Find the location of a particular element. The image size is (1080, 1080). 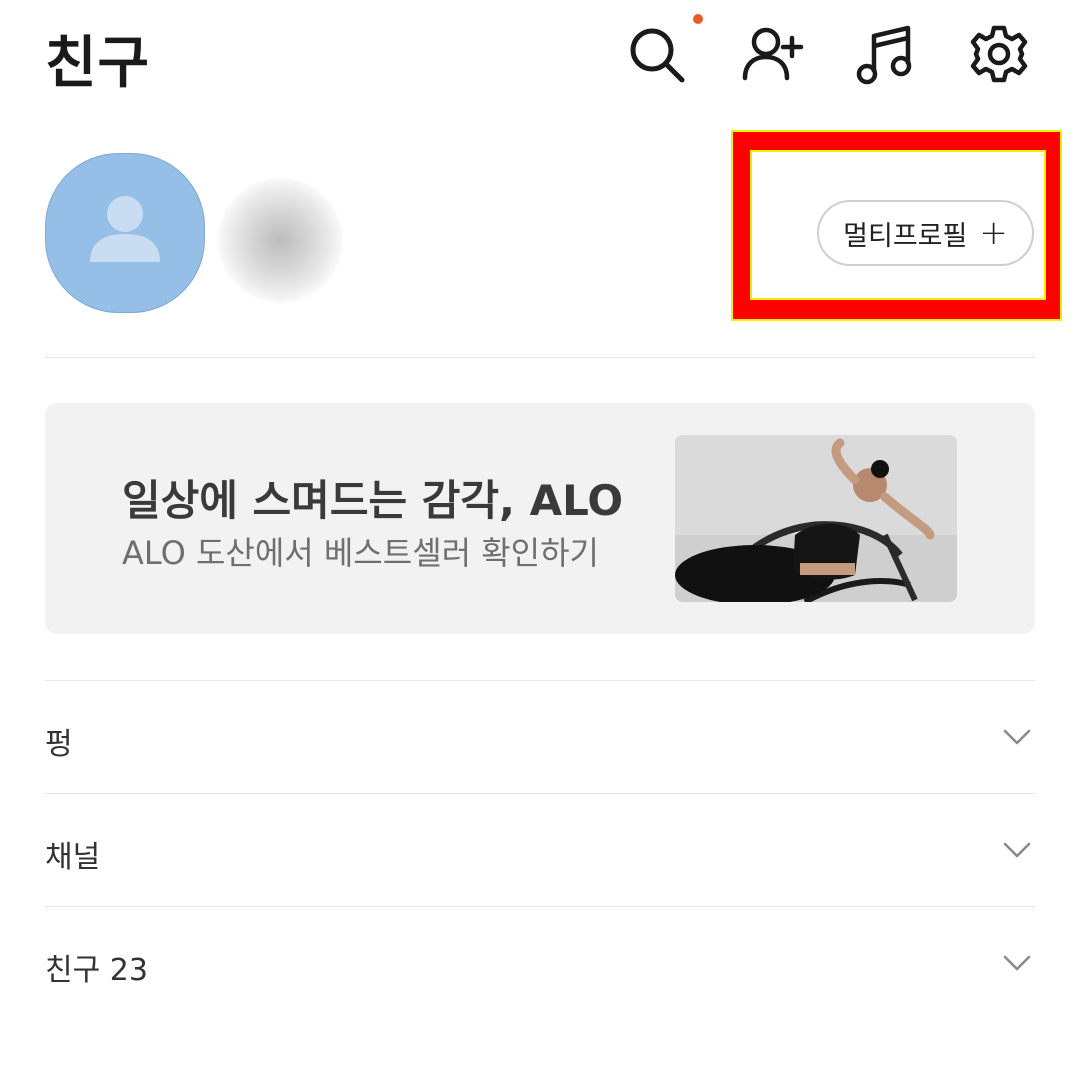

settings-button is located at coordinates (999, 54).